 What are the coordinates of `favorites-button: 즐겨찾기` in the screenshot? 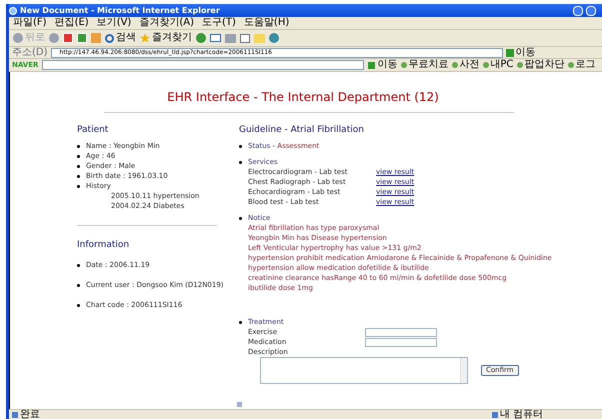 It's located at (166, 38).